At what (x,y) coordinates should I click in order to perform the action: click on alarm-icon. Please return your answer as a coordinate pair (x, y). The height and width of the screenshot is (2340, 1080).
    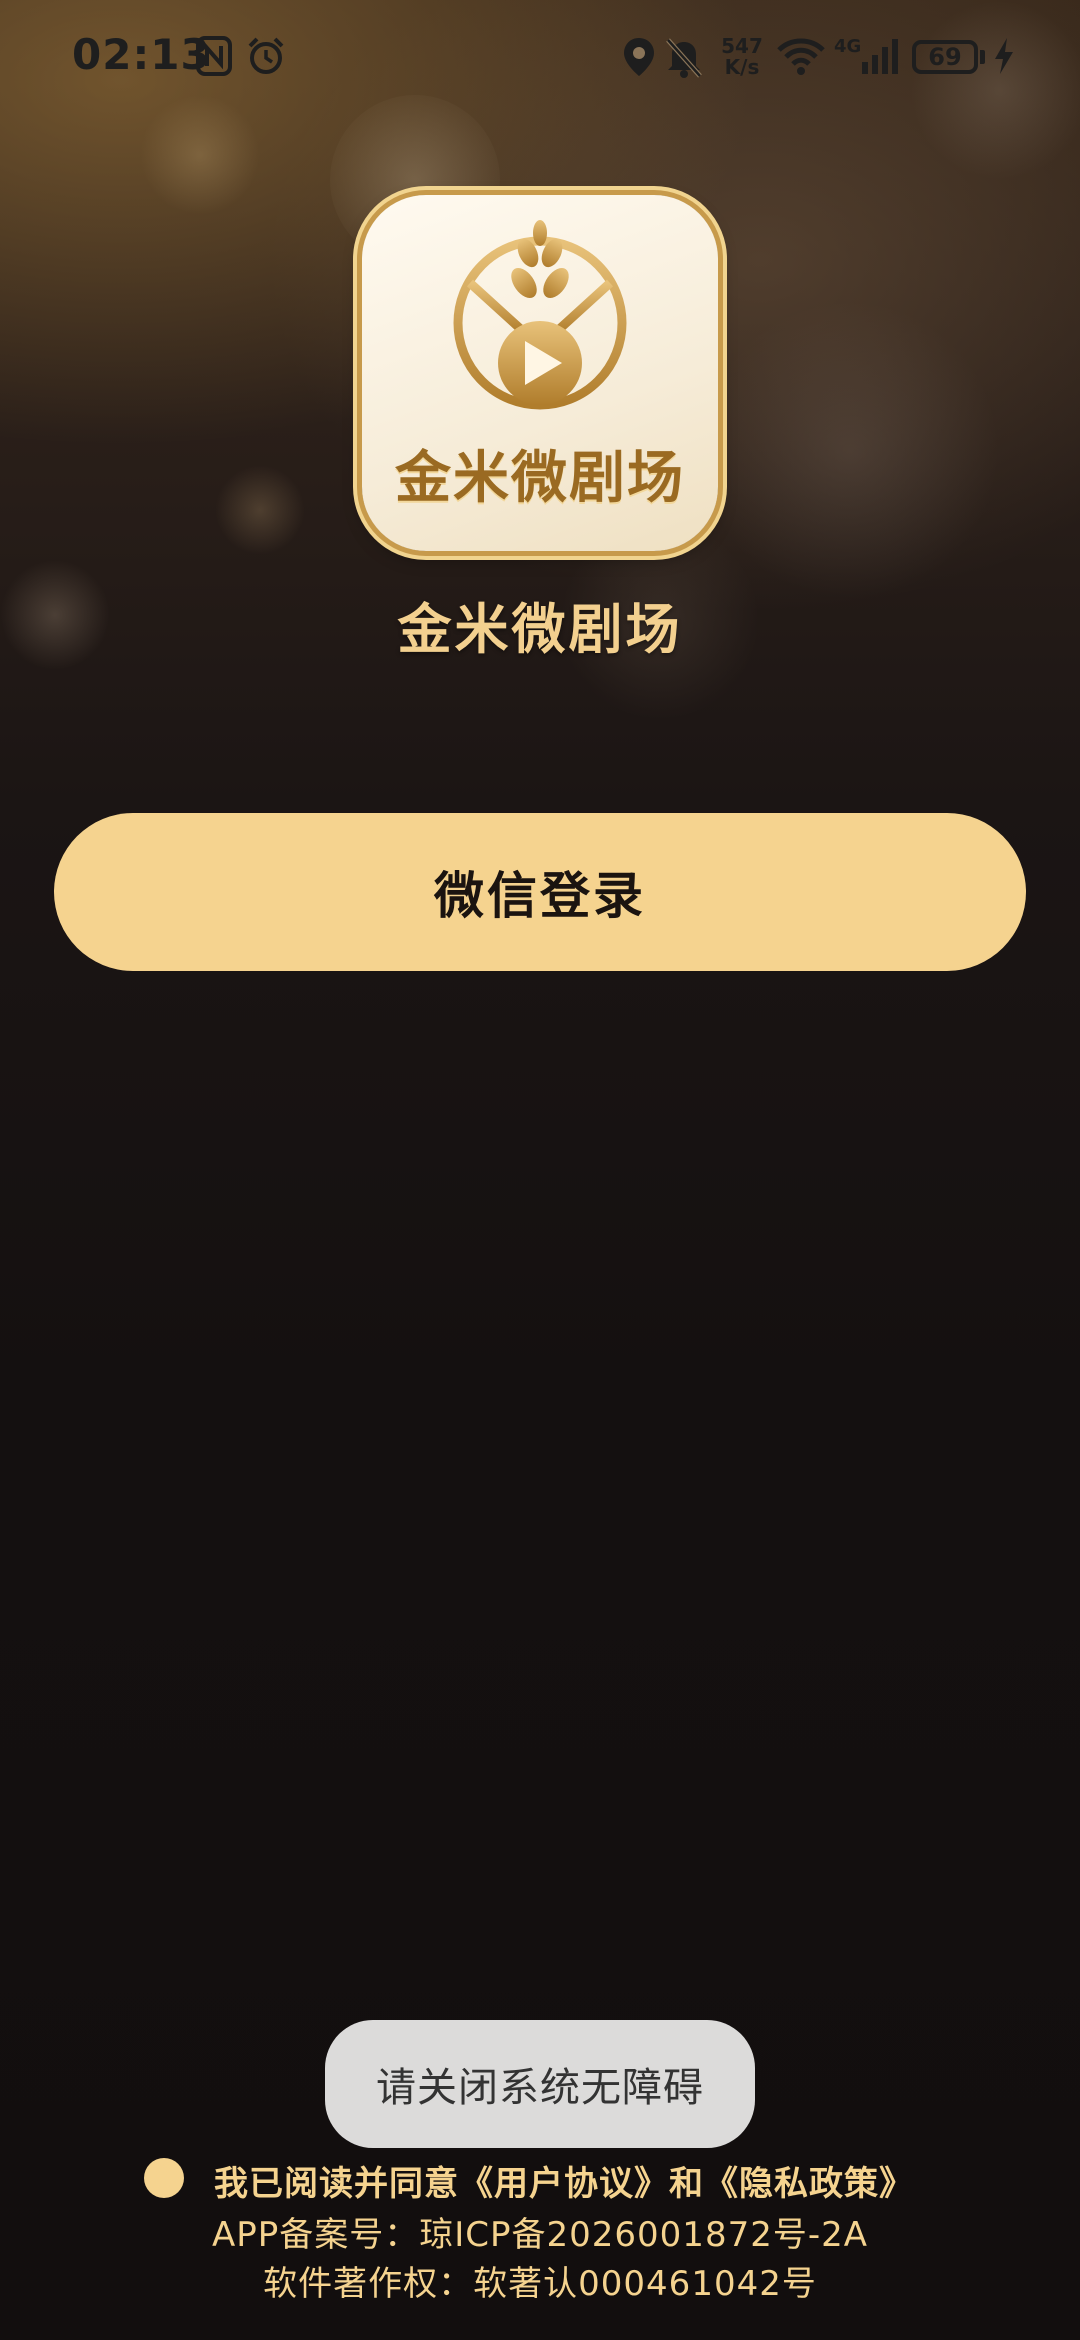
    Looking at the image, I should click on (266, 55).